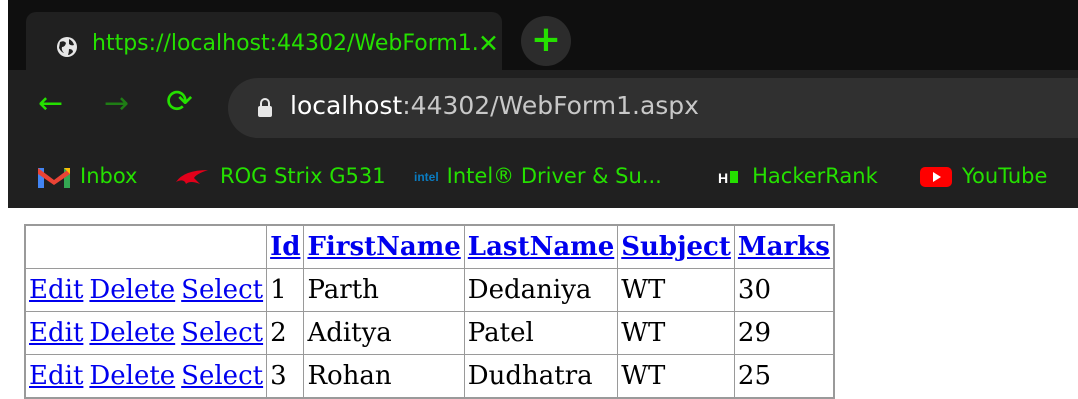  I want to click on marks-cell: 29, so click(784, 333).